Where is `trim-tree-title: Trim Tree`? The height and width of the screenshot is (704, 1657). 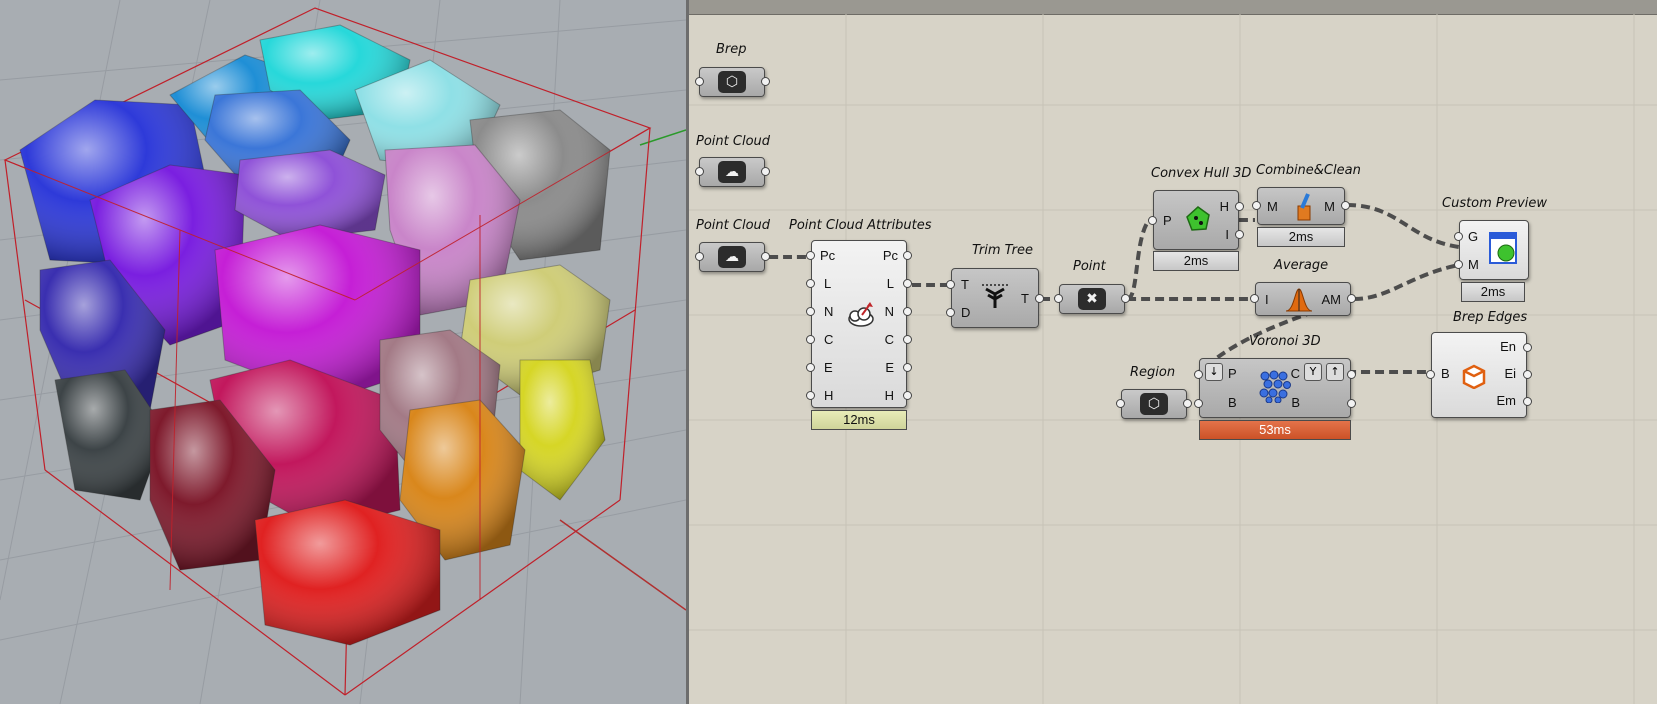 trim-tree-title: Trim Tree is located at coordinates (1002, 250).